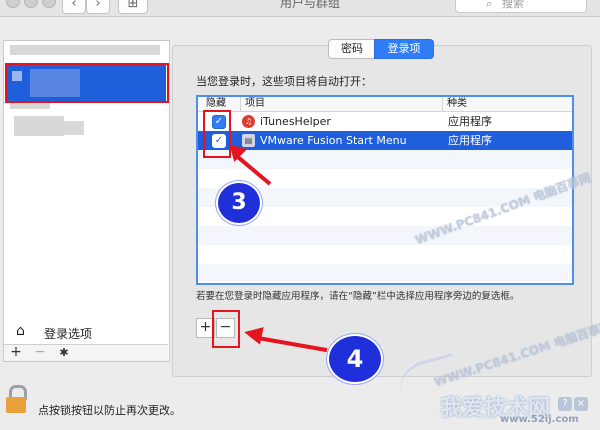  What do you see at coordinates (248, 140) in the screenshot?
I see `vmware-icon: ▤` at bounding box center [248, 140].